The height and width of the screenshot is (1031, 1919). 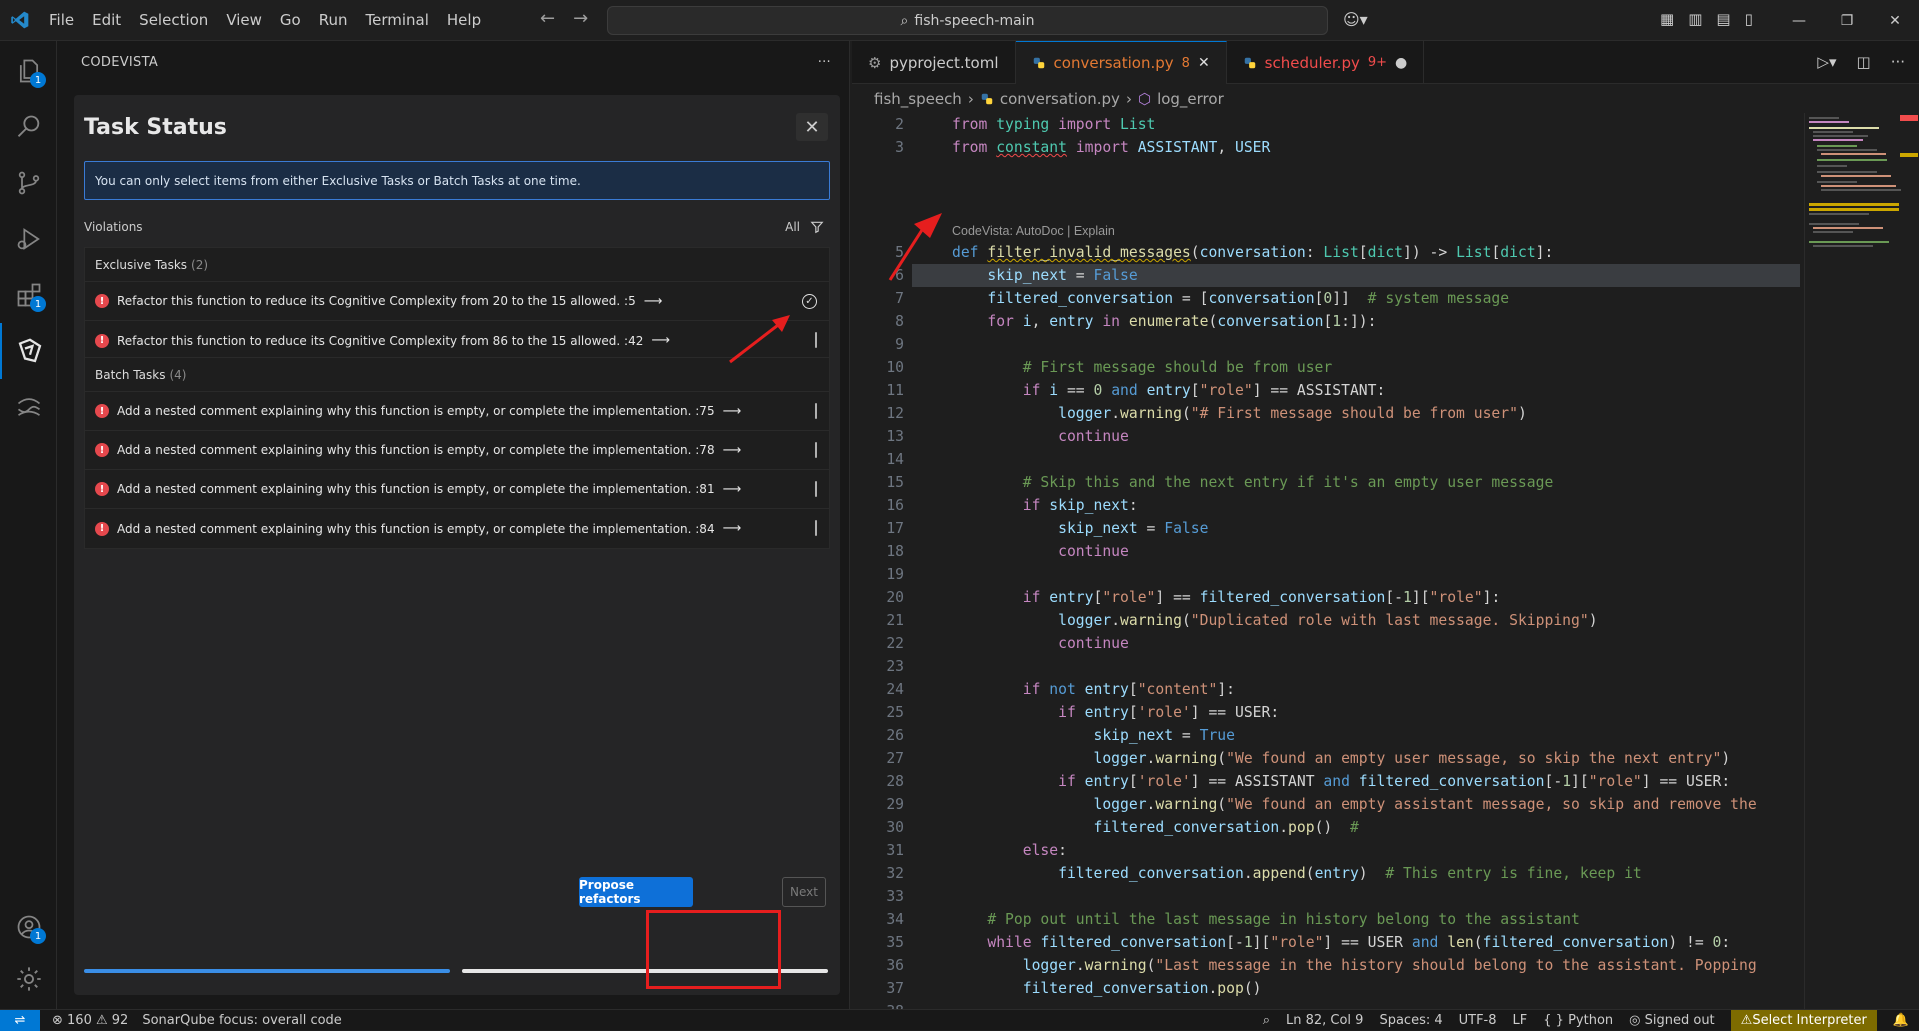 I want to click on close-tab-icon: ✕, so click(x=1204, y=63).